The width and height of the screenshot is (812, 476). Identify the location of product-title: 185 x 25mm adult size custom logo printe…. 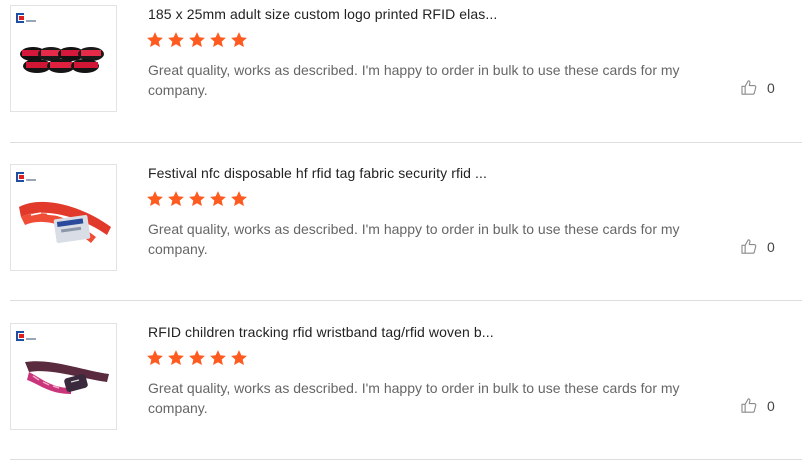
(322, 14).